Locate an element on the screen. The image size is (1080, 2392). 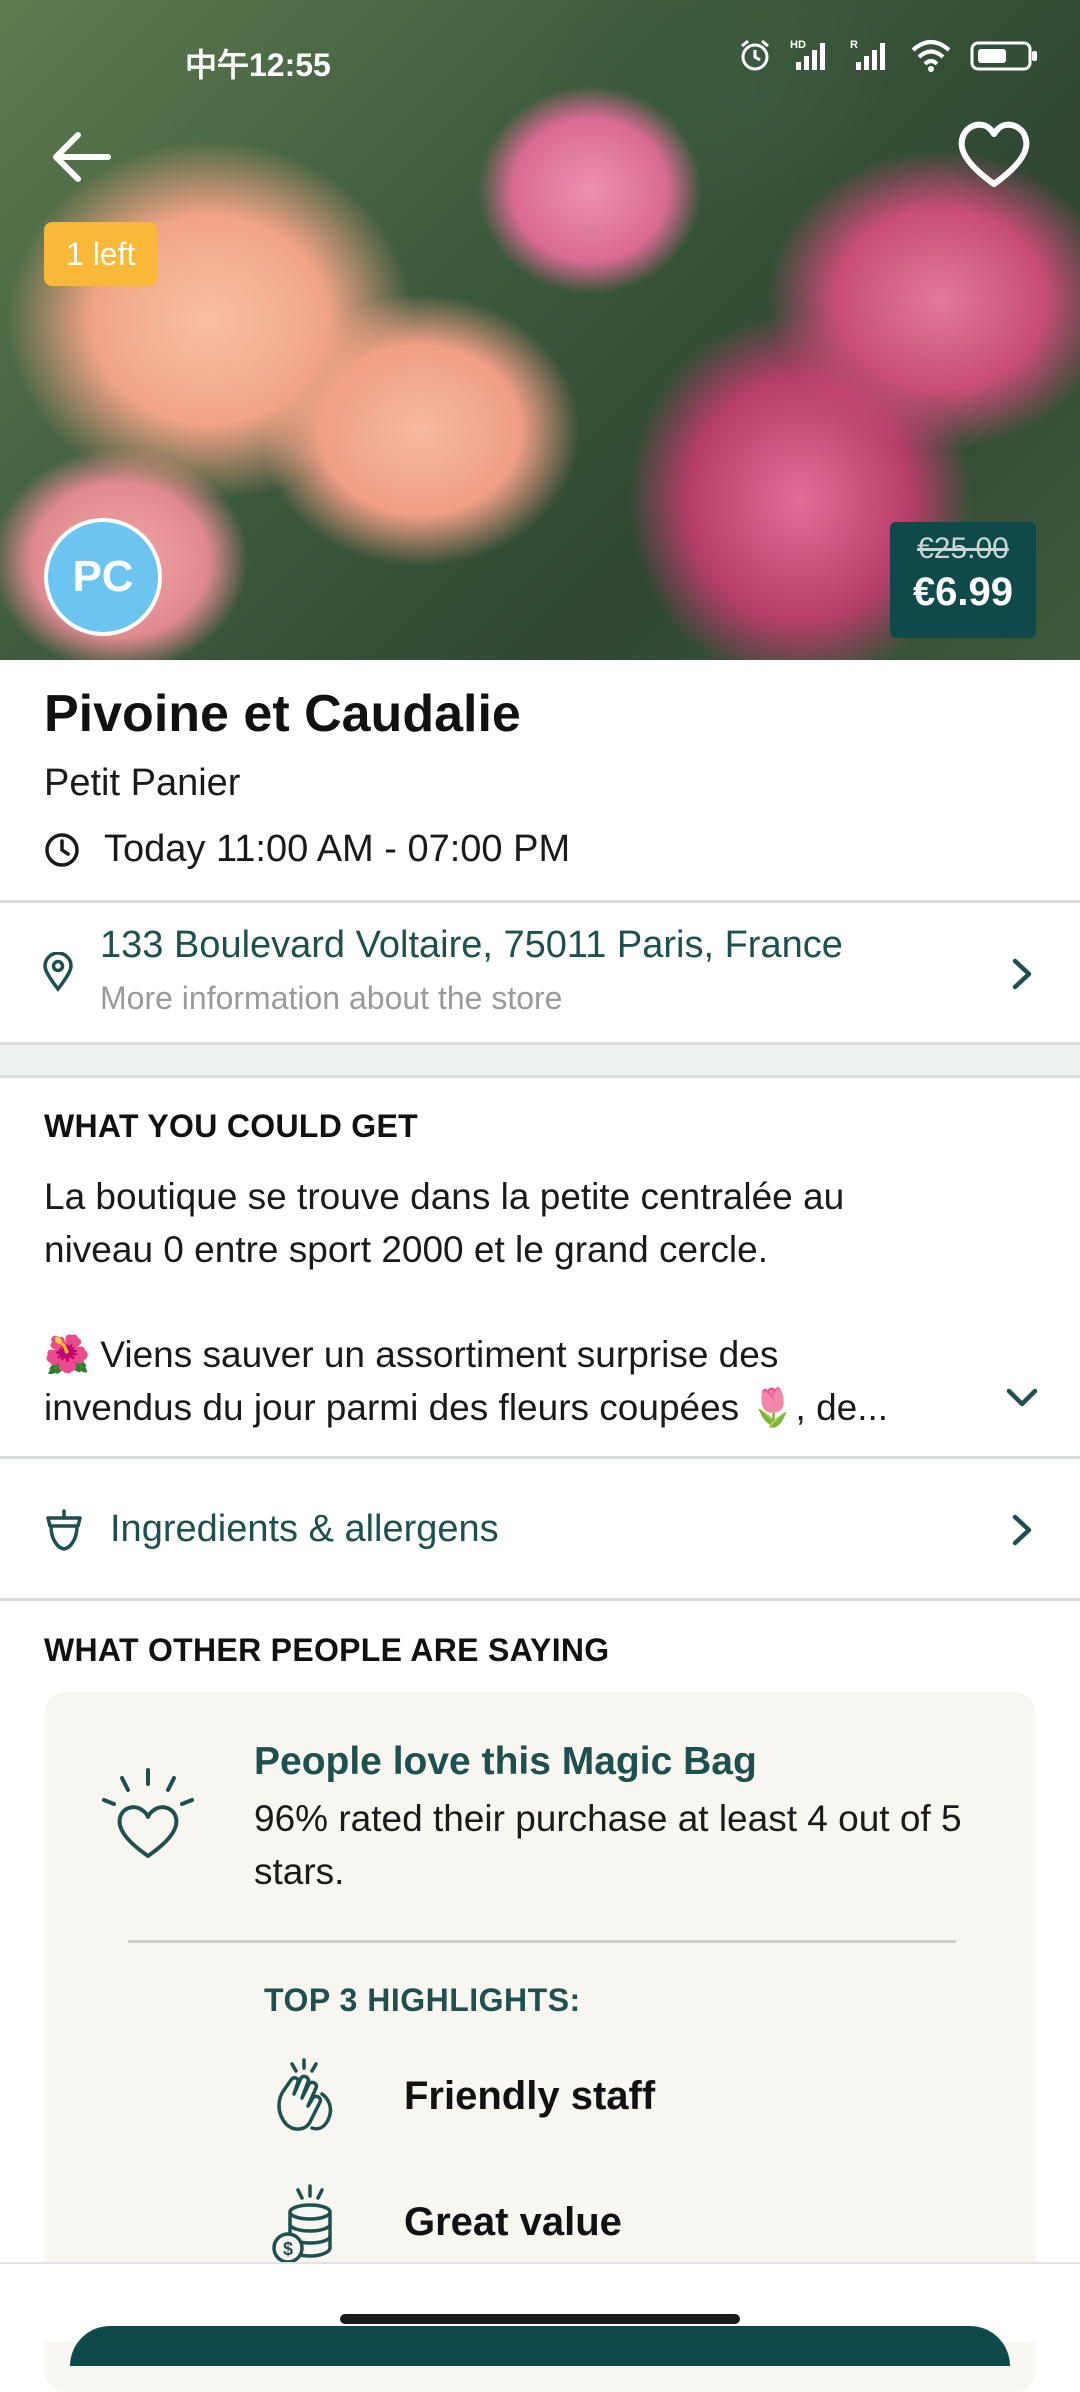
price-box: €25.00 €6.99 is located at coordinates (963, 580).